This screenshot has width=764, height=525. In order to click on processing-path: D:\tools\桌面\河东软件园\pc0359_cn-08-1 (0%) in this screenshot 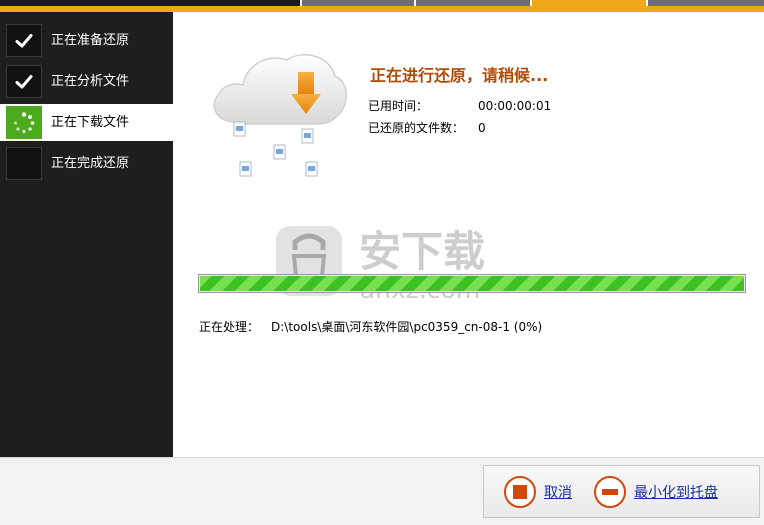, I will do `click(407, 327)`.